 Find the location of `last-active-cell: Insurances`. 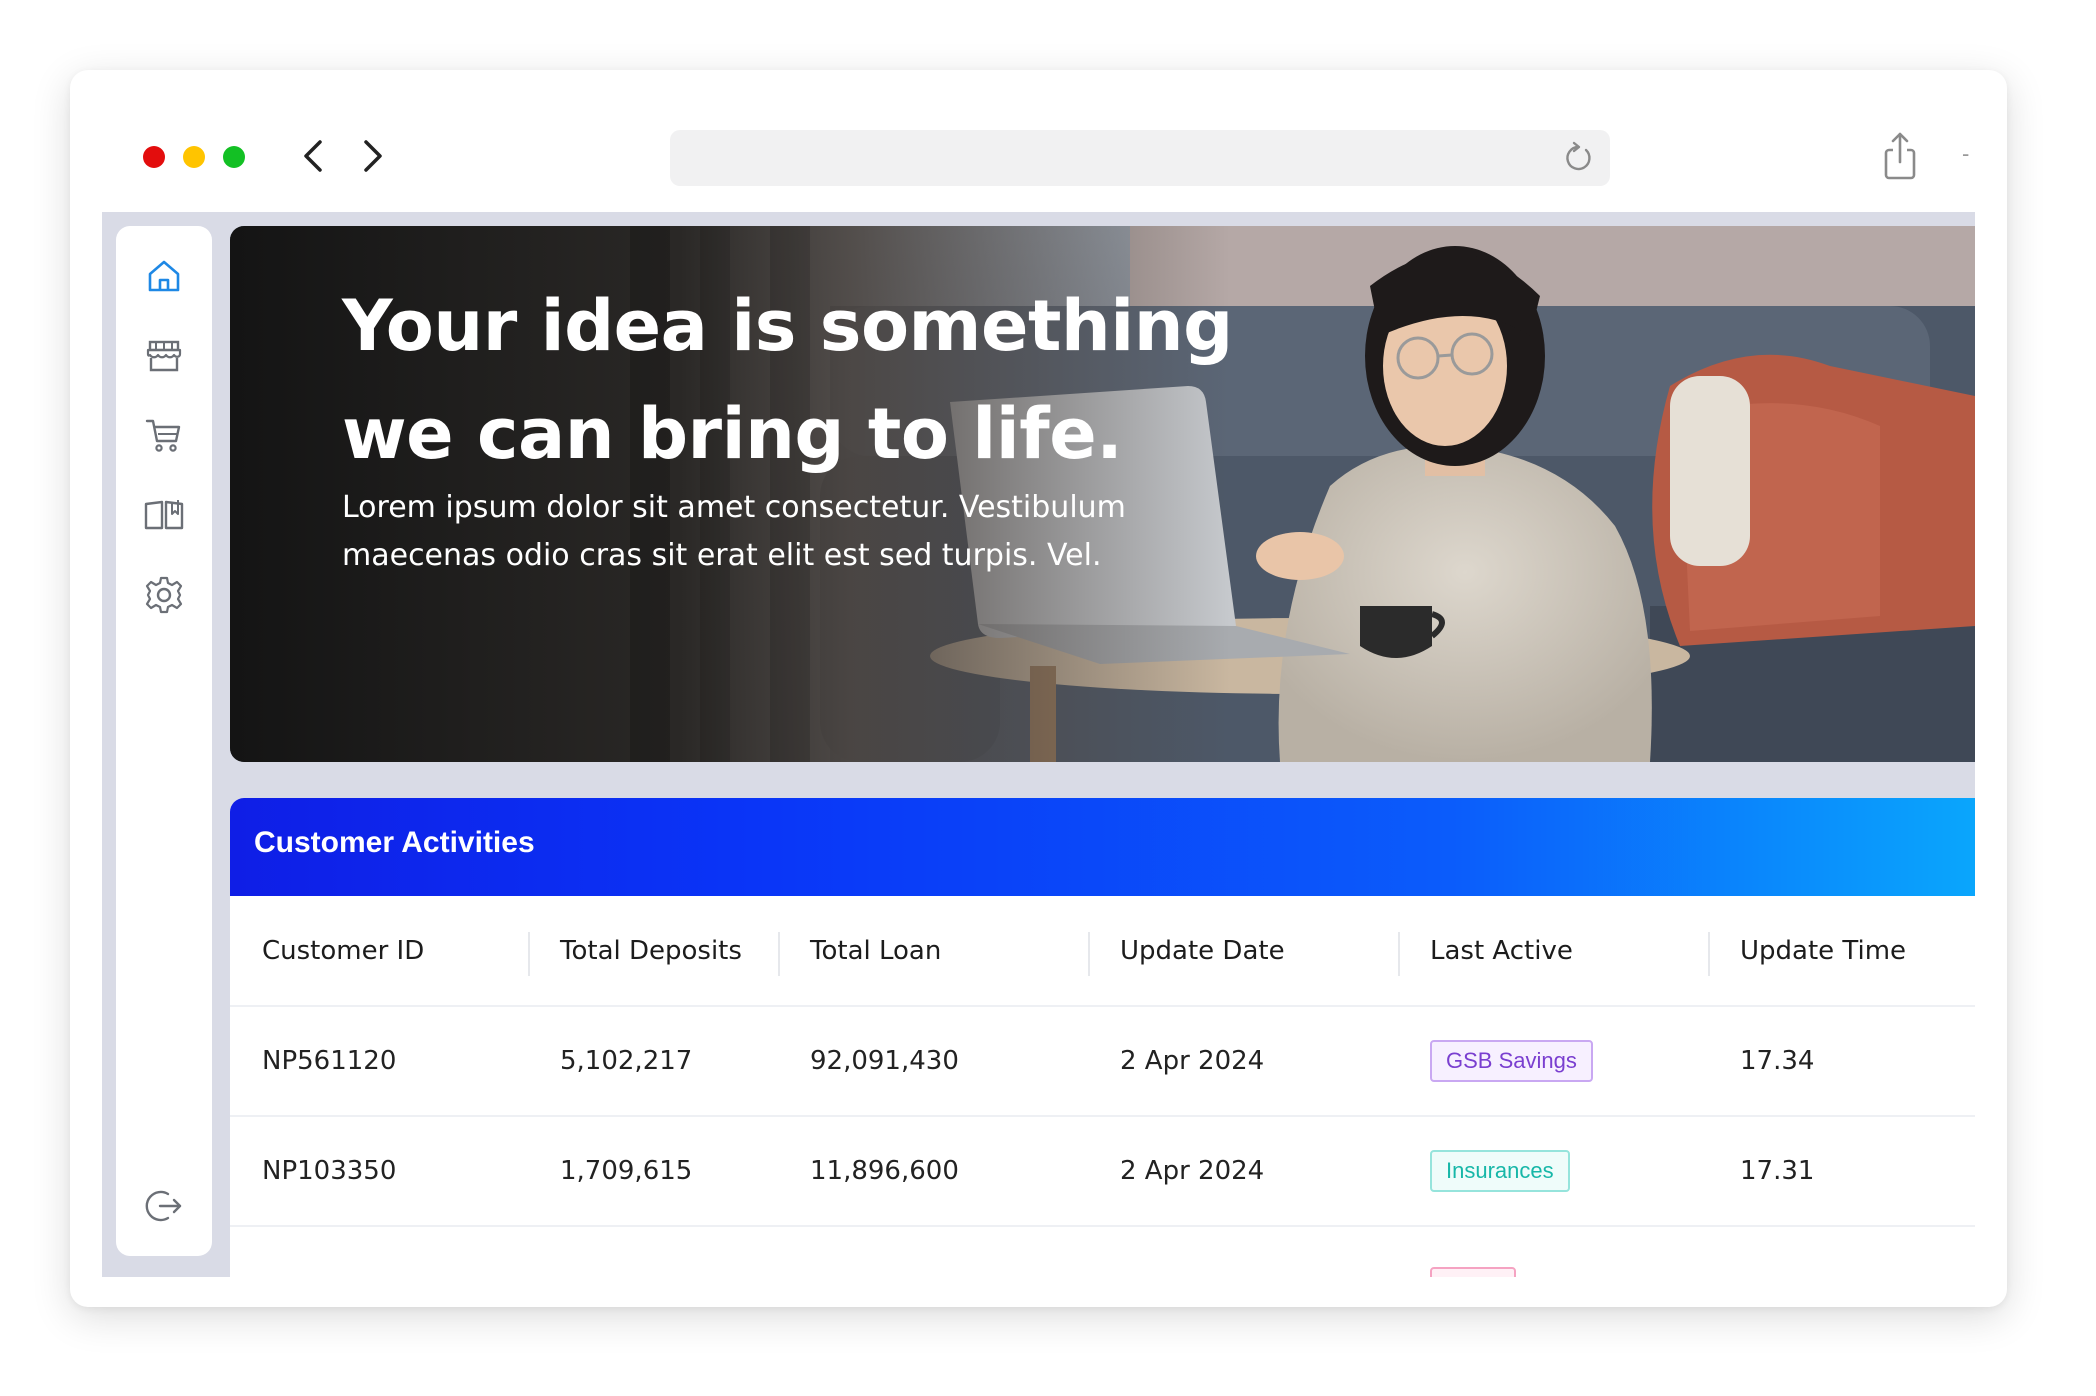

last-active-cell: Insurances is located at coordinates (1553, 1170).